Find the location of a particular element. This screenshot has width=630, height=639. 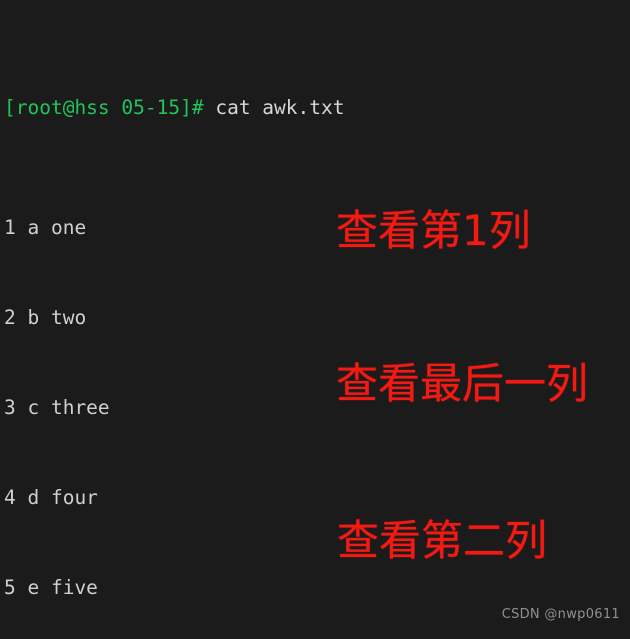

annotation-column-2: 查看第二列 is located at coordinates (442, 540).